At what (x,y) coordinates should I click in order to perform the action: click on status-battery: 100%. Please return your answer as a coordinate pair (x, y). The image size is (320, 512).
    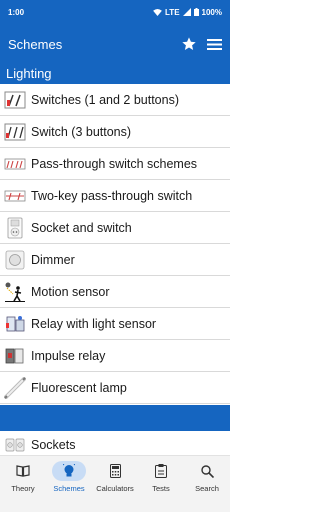
    Looking at the image, I should click on (211, 12).